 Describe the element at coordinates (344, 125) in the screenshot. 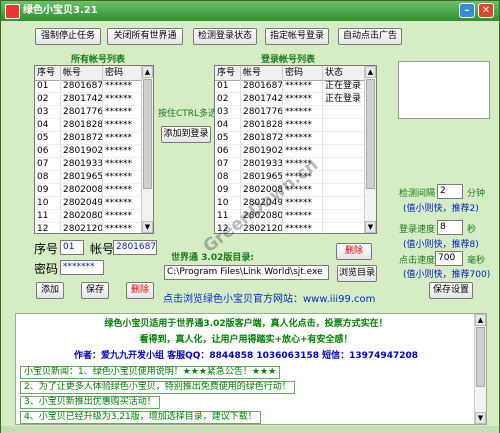

I see `status-cell` at that location.